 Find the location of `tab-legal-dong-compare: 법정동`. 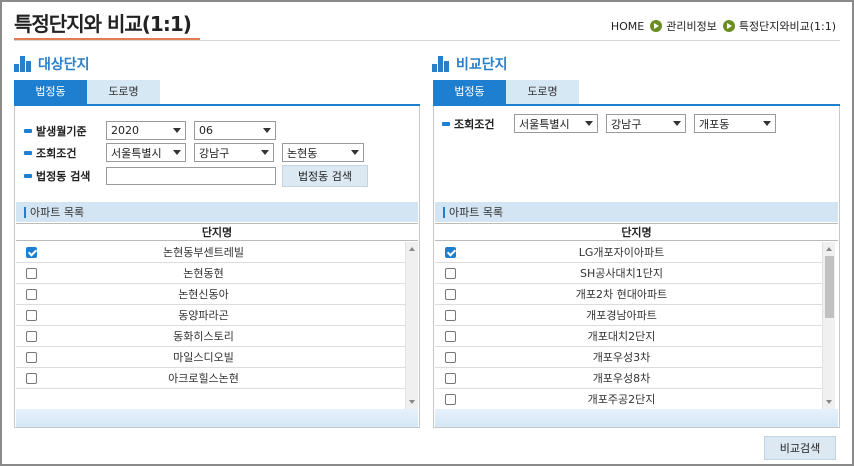

tab-legal-dong-compare: 법정동 is located at coordinates (469, 92).